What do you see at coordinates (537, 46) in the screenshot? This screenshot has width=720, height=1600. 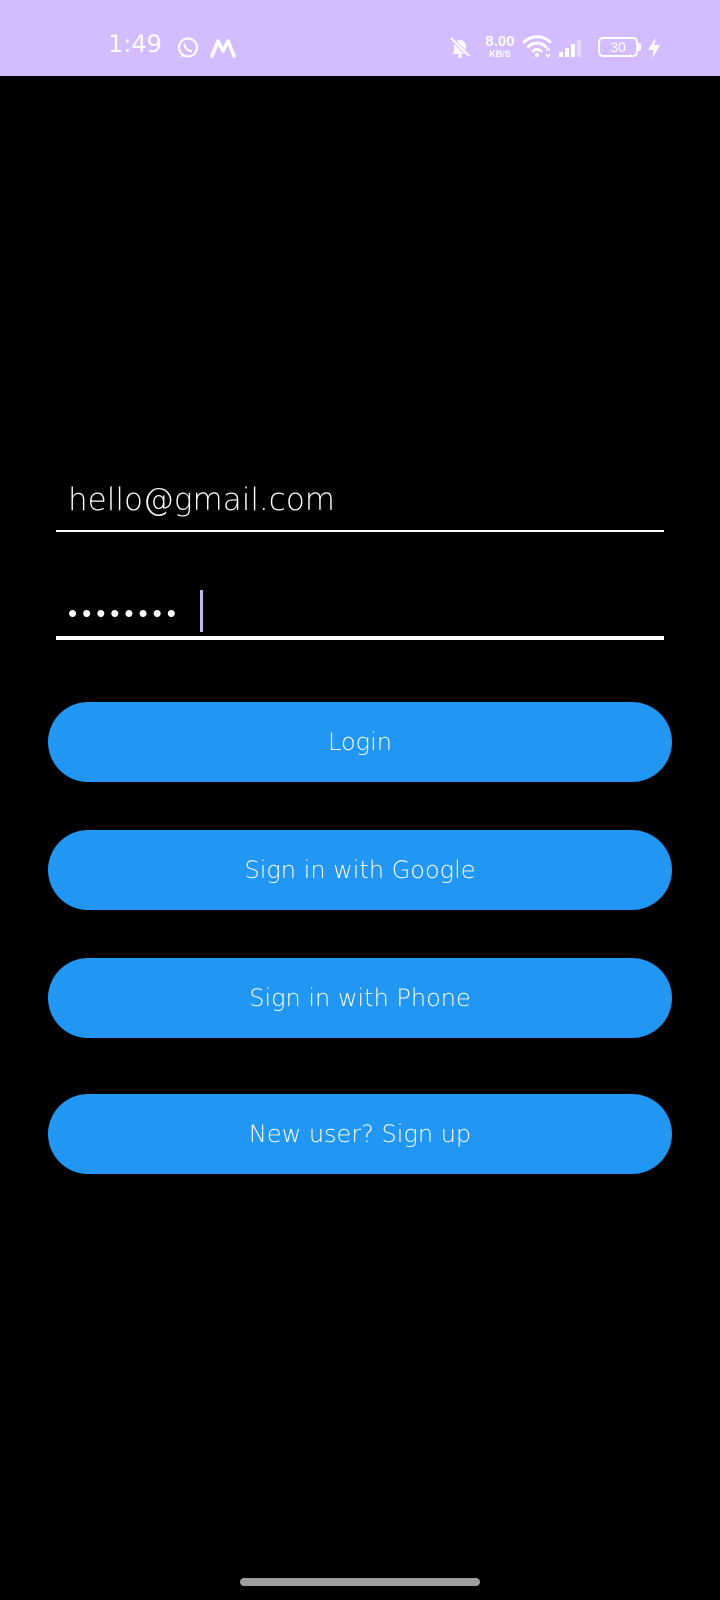 I see `wifi-icon` at bounding box center [537, 46].